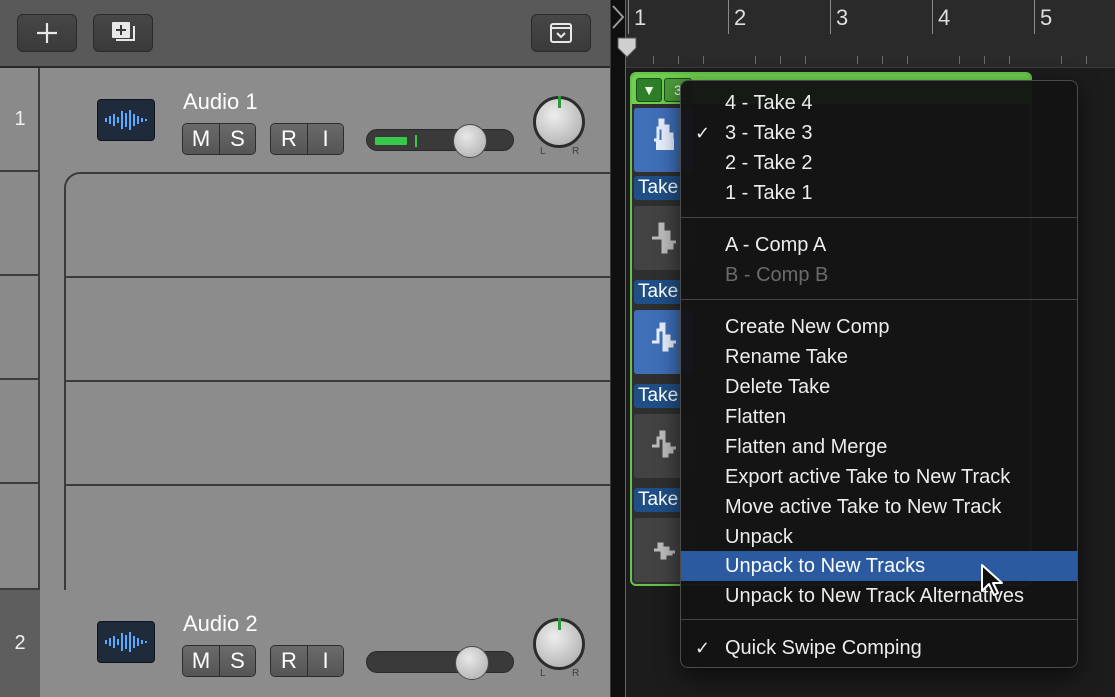  Describe the element at coordinates (879, 193) in the screenshot. I see `menu-item-take-1: 1 - Take 1` at that location.